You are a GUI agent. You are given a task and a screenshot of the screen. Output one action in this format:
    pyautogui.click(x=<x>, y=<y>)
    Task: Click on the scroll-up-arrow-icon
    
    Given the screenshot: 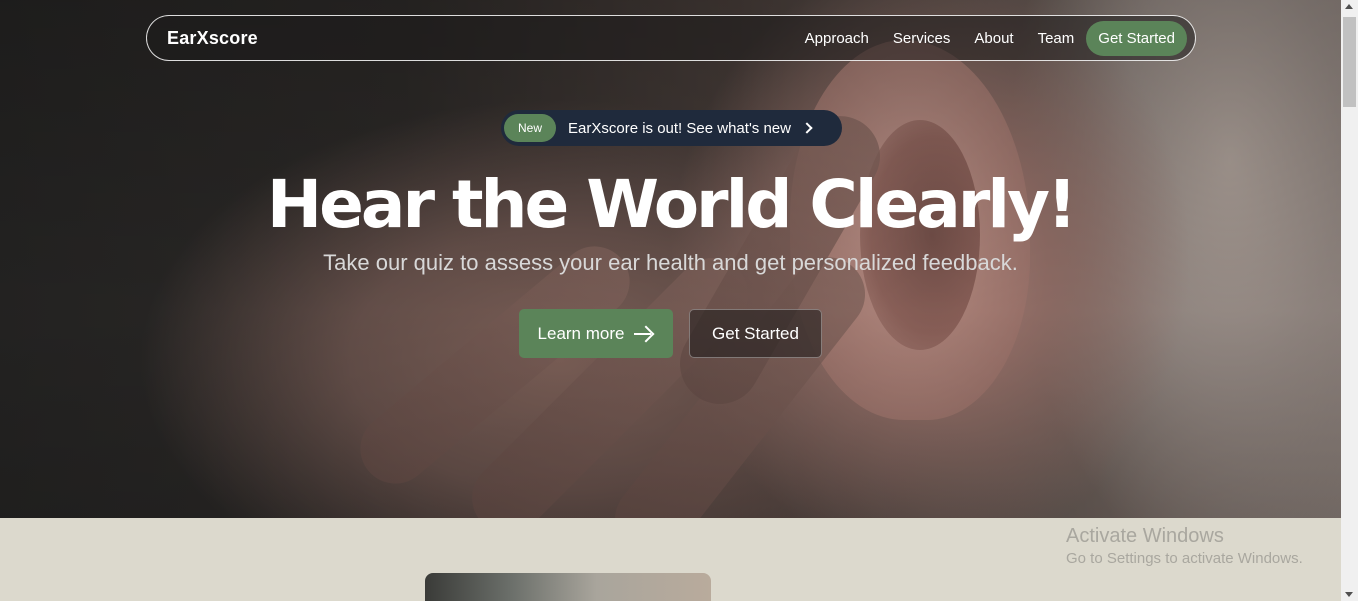 What is the action you would take?
    pyautogui.click(x=1349, y=6)
    